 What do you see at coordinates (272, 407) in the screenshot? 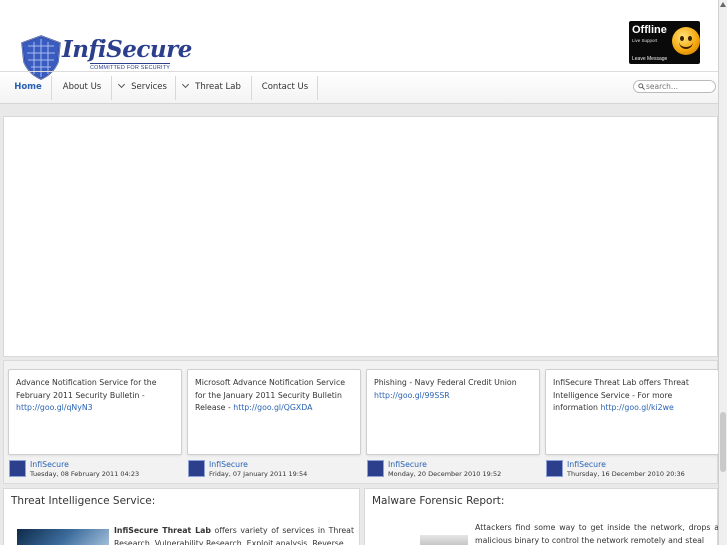
I see `news-link: http://goo.gl/QGXDA` at bounding box center [272, 407].